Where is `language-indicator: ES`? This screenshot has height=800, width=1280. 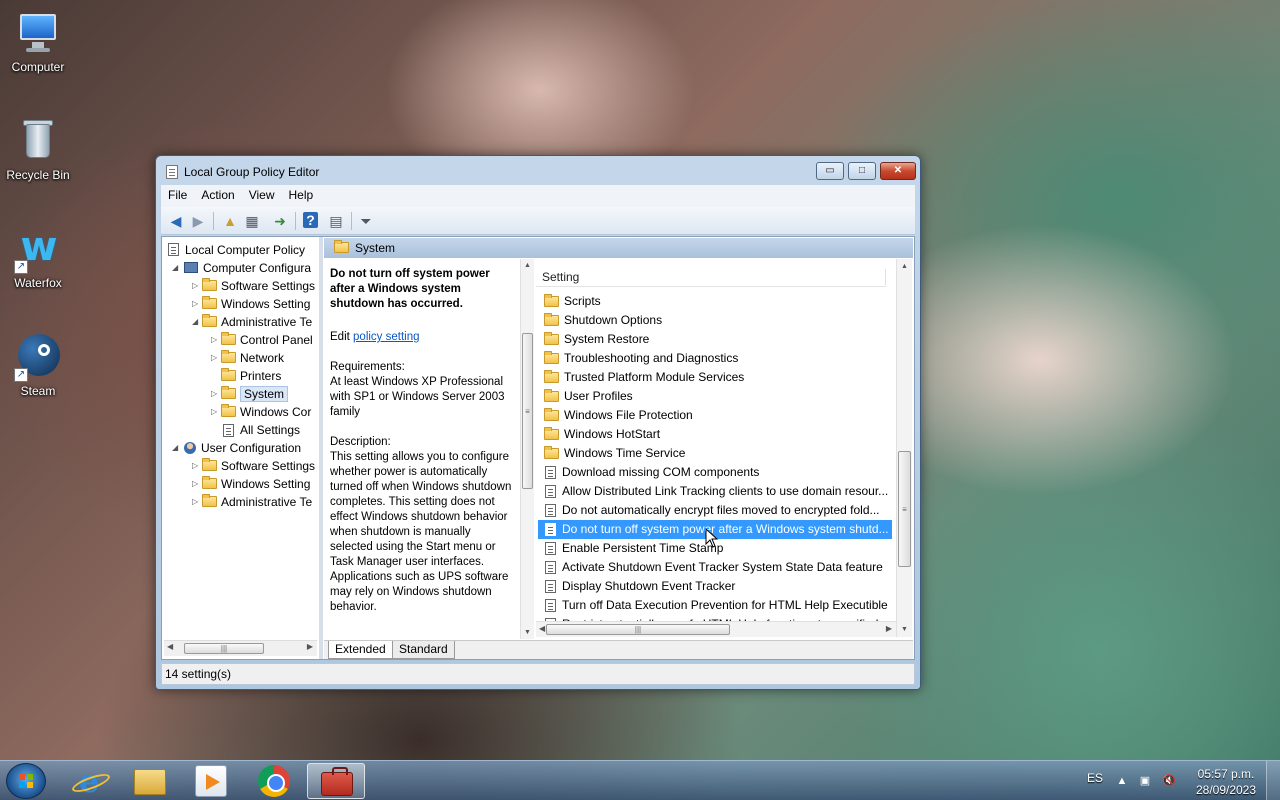
language-indicator: ES is located at coordinates (1095, 785).